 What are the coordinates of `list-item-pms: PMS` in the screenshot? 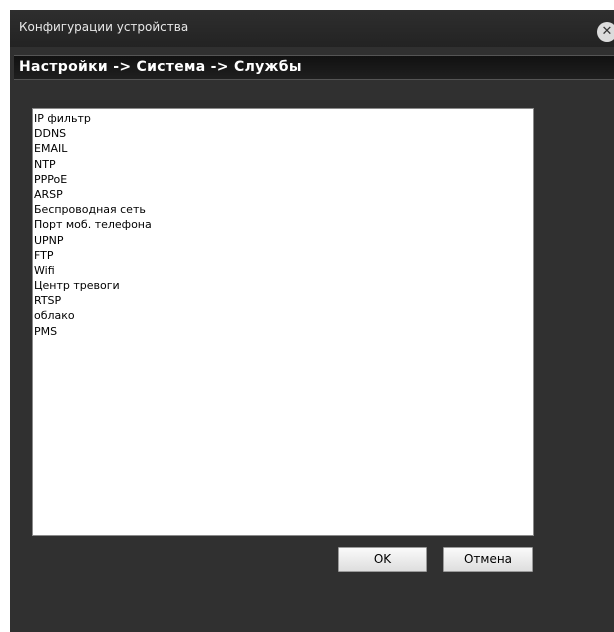 It's located at (283, 331).